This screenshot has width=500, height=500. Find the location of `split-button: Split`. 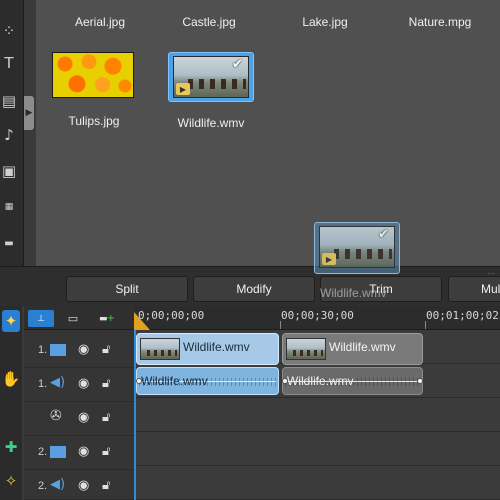

split-button: Split is located at coordinates (127, 289).